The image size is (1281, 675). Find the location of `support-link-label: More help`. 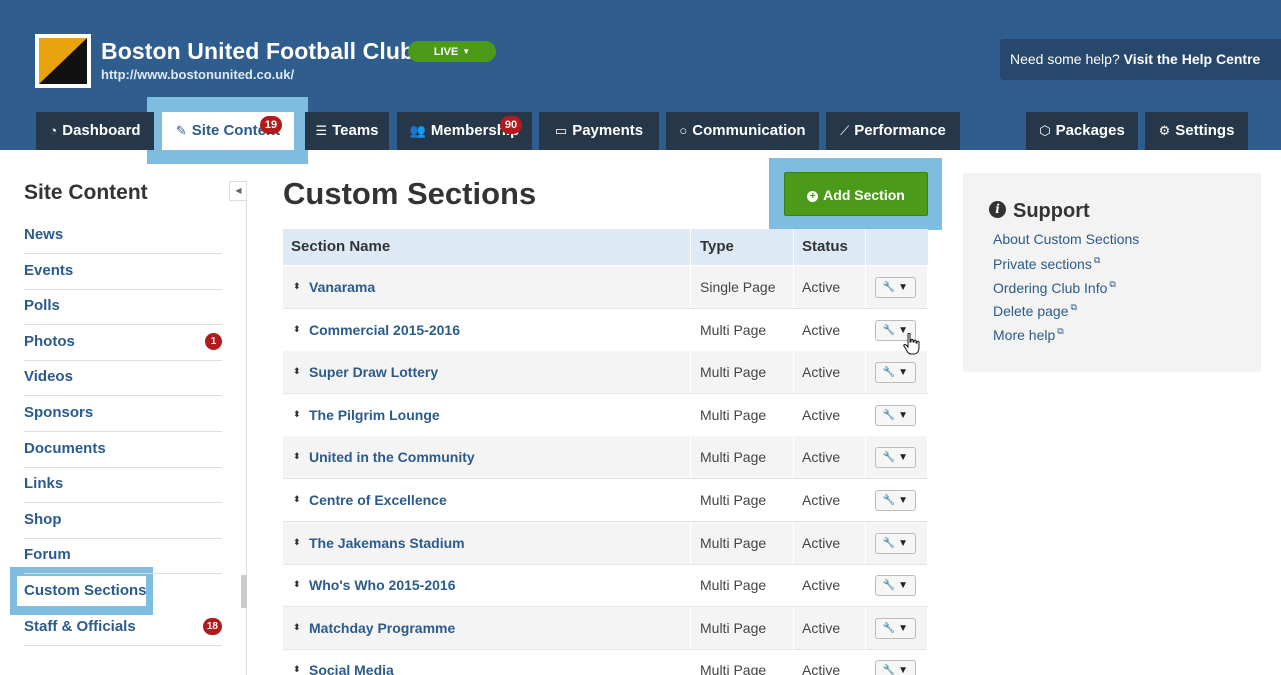

support-link-label: More help is located at coordinates (1024, 335).